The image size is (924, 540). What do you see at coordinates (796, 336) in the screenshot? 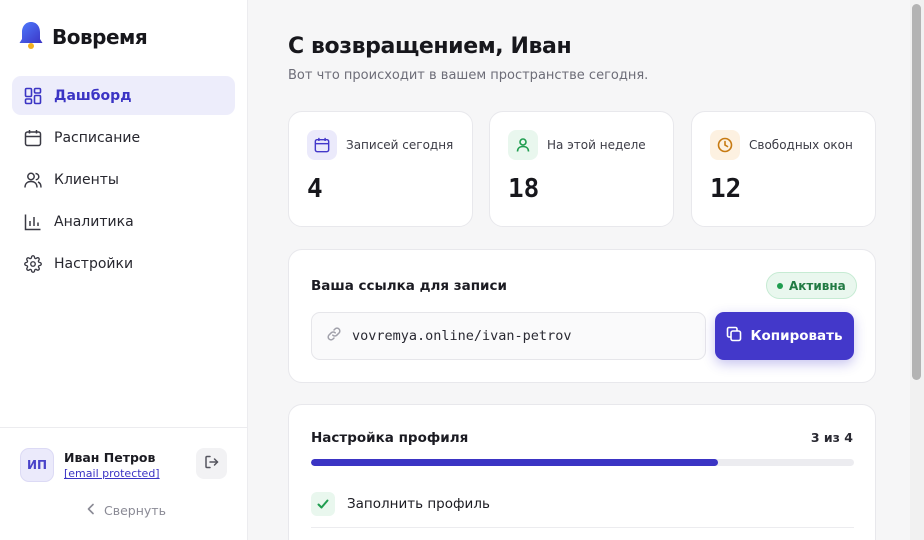
I see `copy-button-label: Копировать` at bounding box center [796, 336].